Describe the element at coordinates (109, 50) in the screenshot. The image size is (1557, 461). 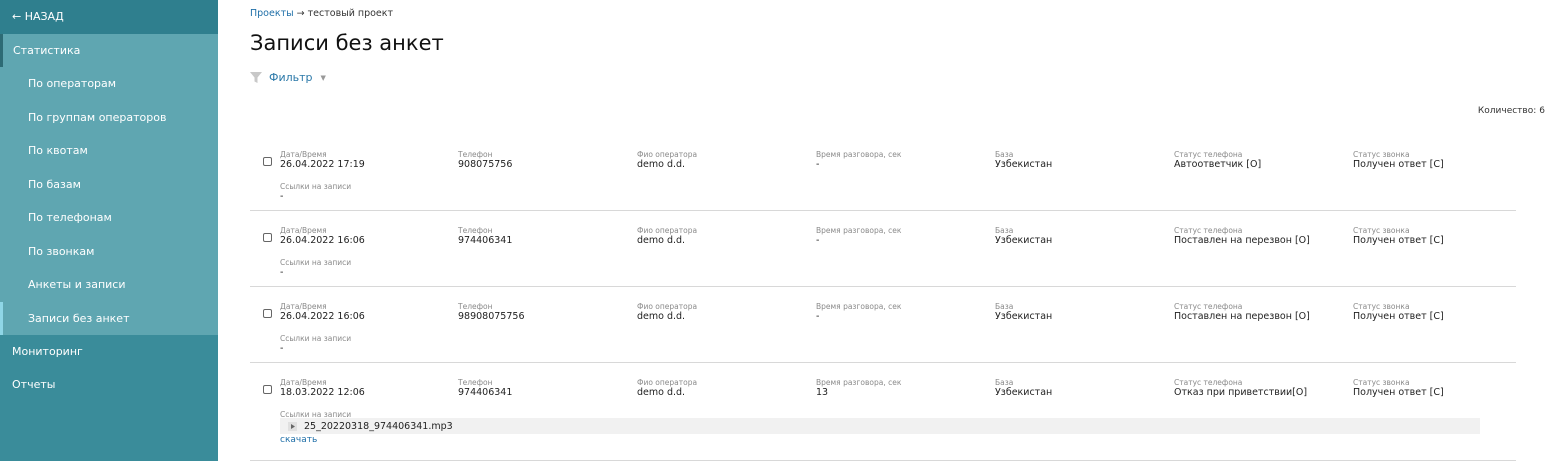
I see `sidebar-section-statistics: Статистика` at that location.